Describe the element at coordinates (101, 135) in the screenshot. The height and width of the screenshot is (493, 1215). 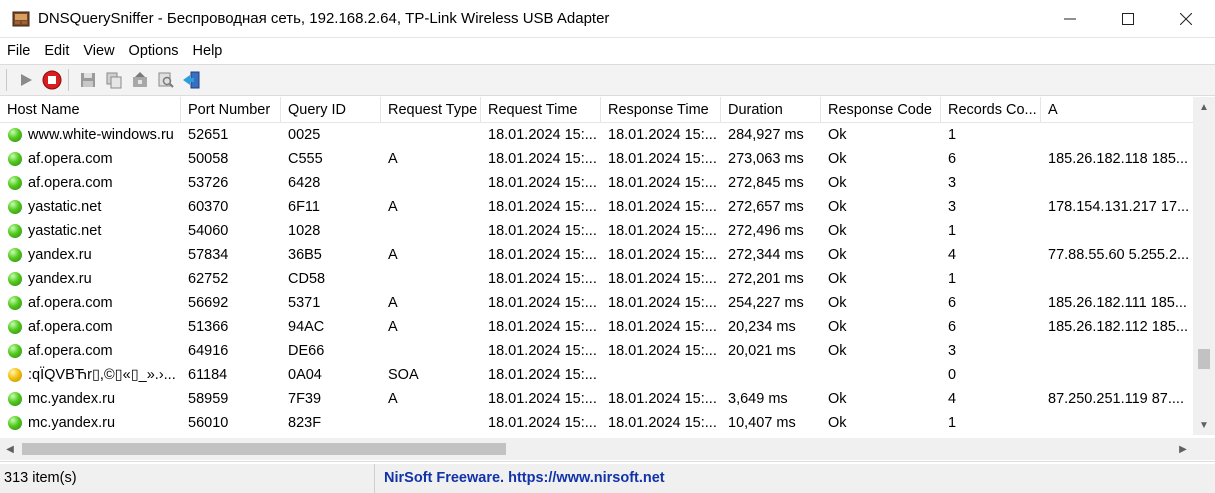
I see `host-name-text: www.white-windows.ru` at that location.